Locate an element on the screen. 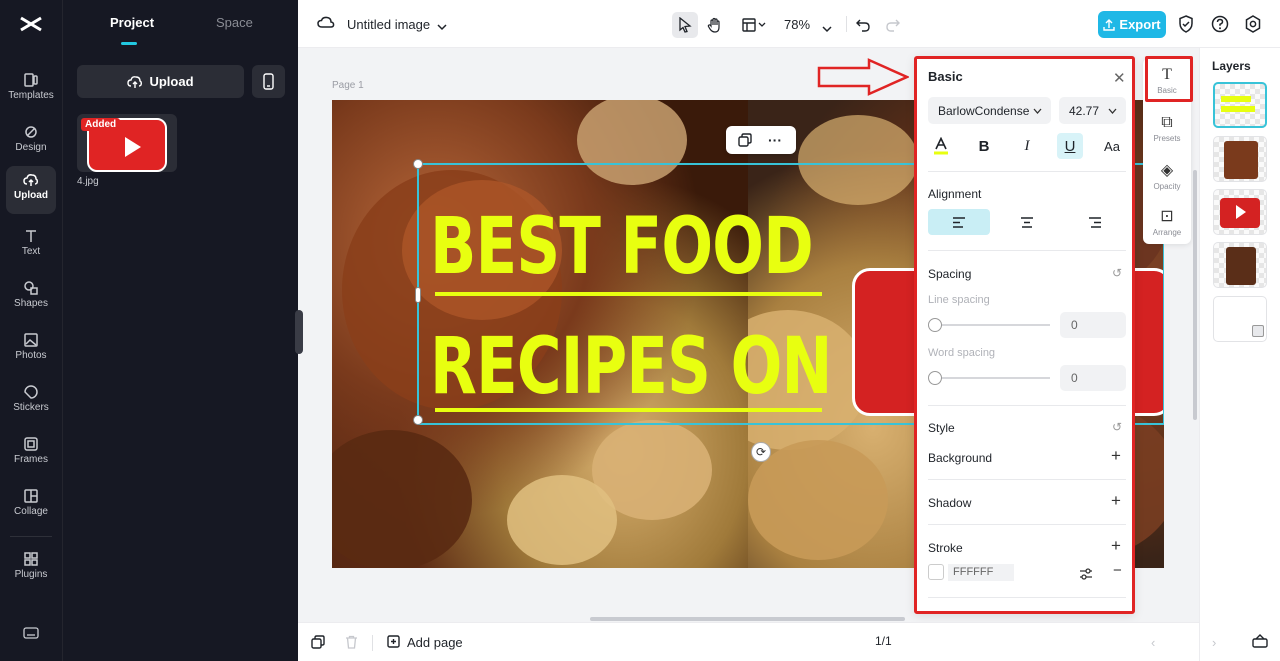  document-title: Untitled image is located at coordinates (388, 24).